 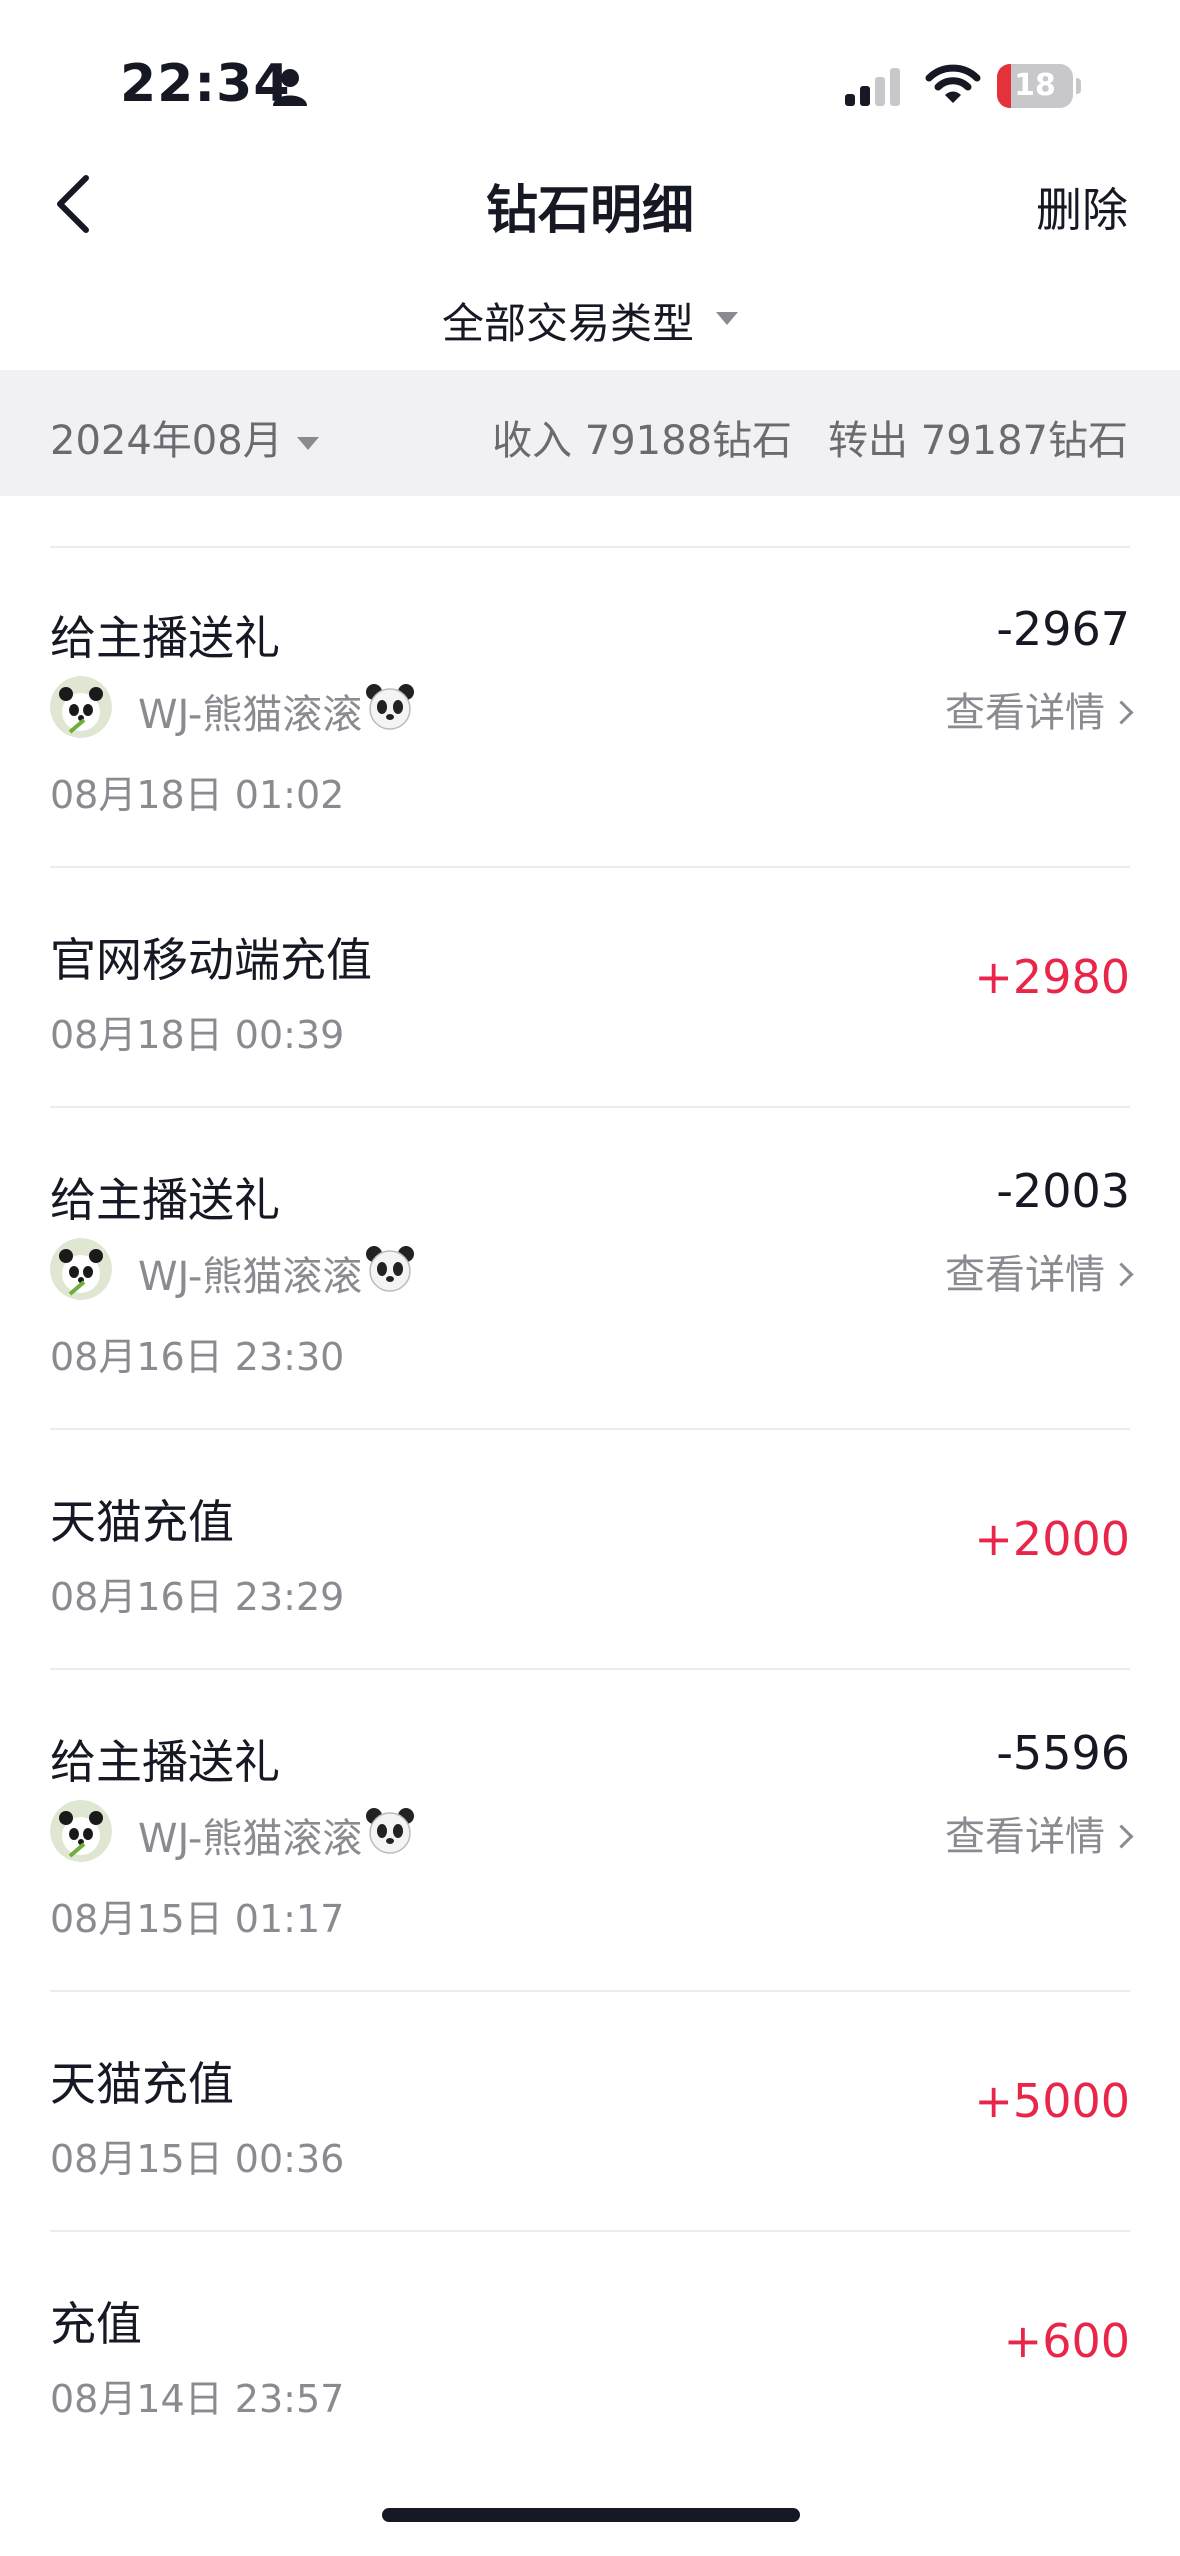 I want to click on transaction-row: 天猫充值 +2000 08月16日 23:29, so click(x=590, y=1550).